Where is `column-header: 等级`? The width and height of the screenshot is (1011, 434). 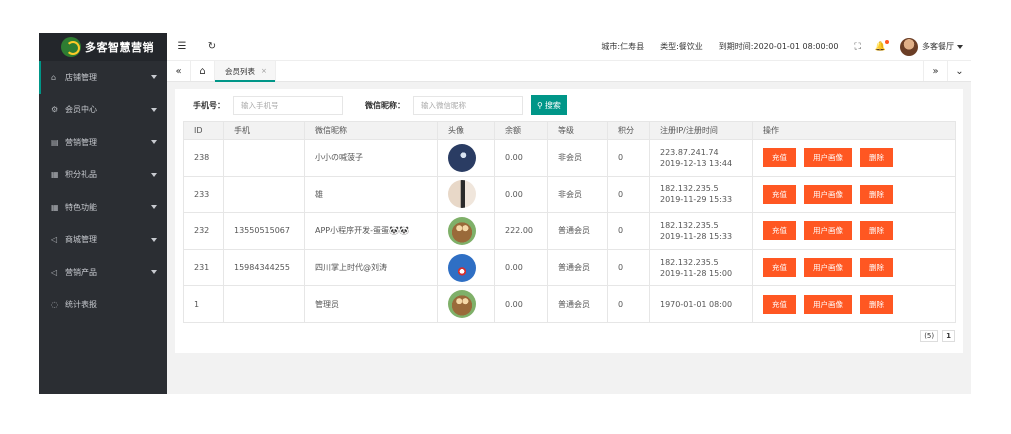 column-header: 等级 is located at coordinates (577, 130).